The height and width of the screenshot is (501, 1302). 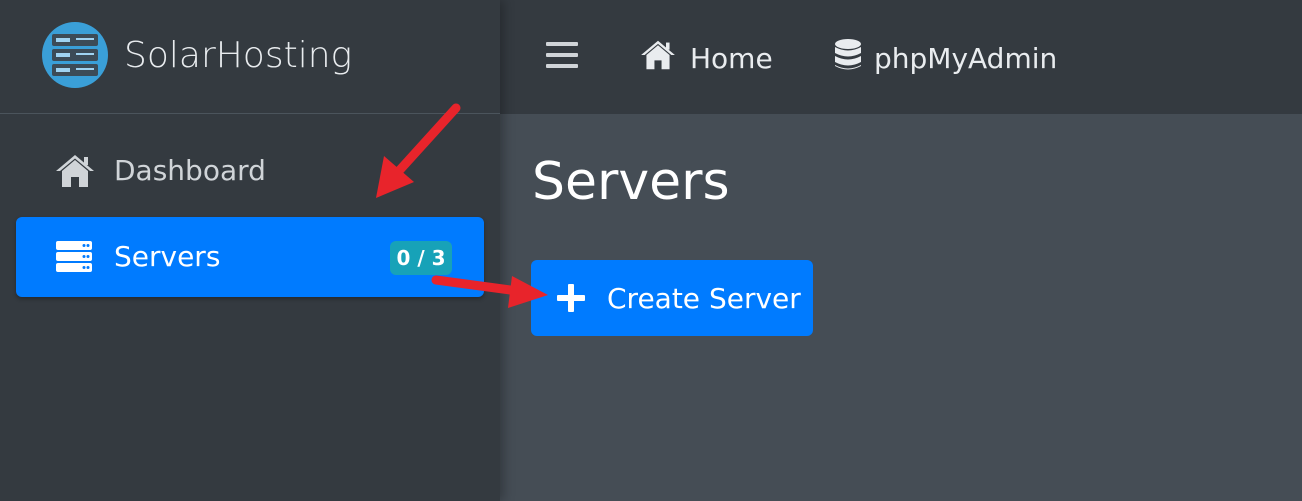 I want to click on sidebar-item-dashboard: Dashboard, so click(x=250, y=171).